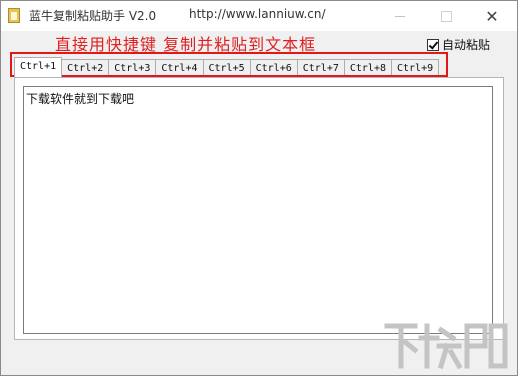  I want to click on auto-paste-option: 自动粘贴, so click(458, 44).